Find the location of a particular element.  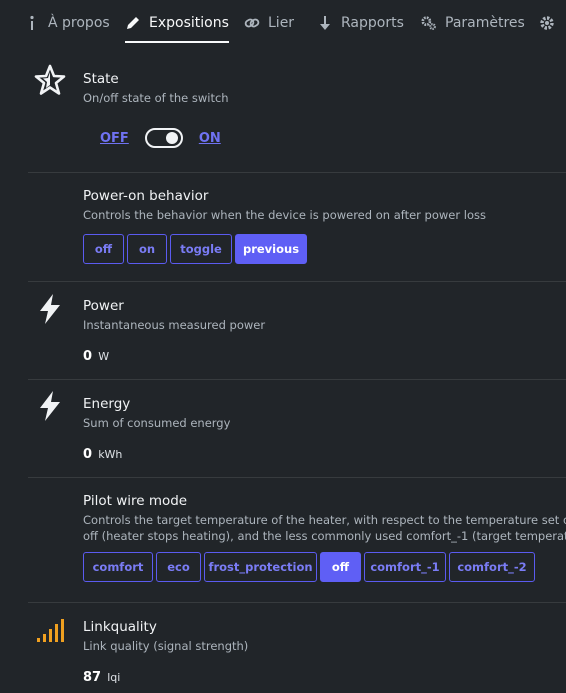

power-on-option-off: off is located at coordinates (103, 249).